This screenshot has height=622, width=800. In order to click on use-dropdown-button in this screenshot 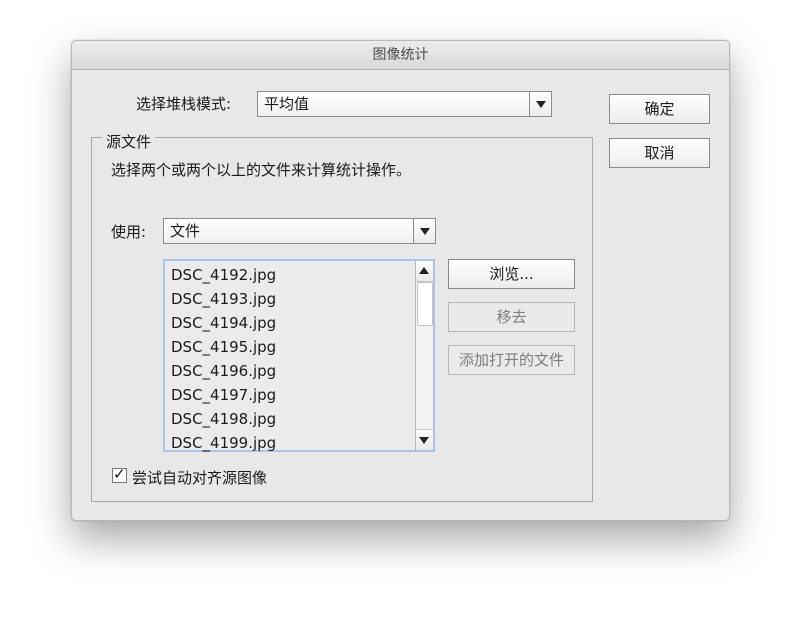, I will do `click(424, 231)`.